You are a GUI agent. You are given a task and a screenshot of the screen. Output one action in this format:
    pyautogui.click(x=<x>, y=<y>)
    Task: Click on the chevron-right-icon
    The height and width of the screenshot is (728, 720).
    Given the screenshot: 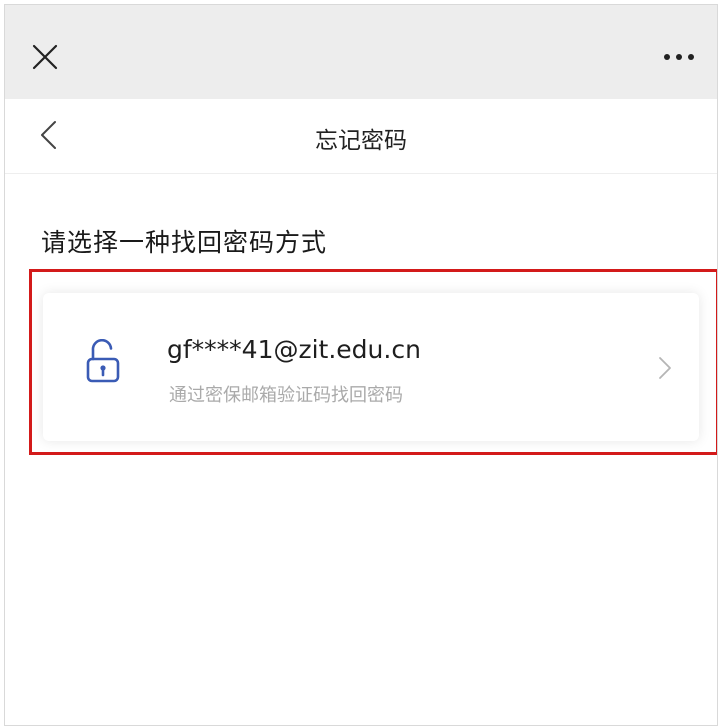 What is the action you would take?
    pyautogui.click(x=665, y=368)
    